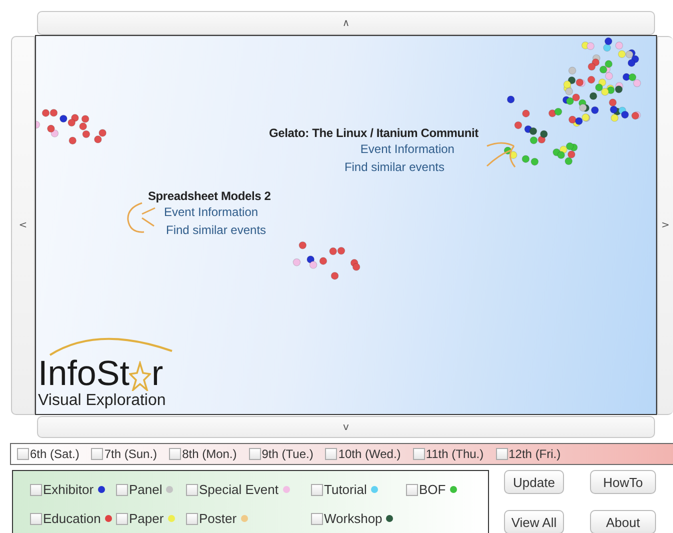 The height and width of the screenshot is (533, 673). I want to click on category-label: Education, so click(72, 518).